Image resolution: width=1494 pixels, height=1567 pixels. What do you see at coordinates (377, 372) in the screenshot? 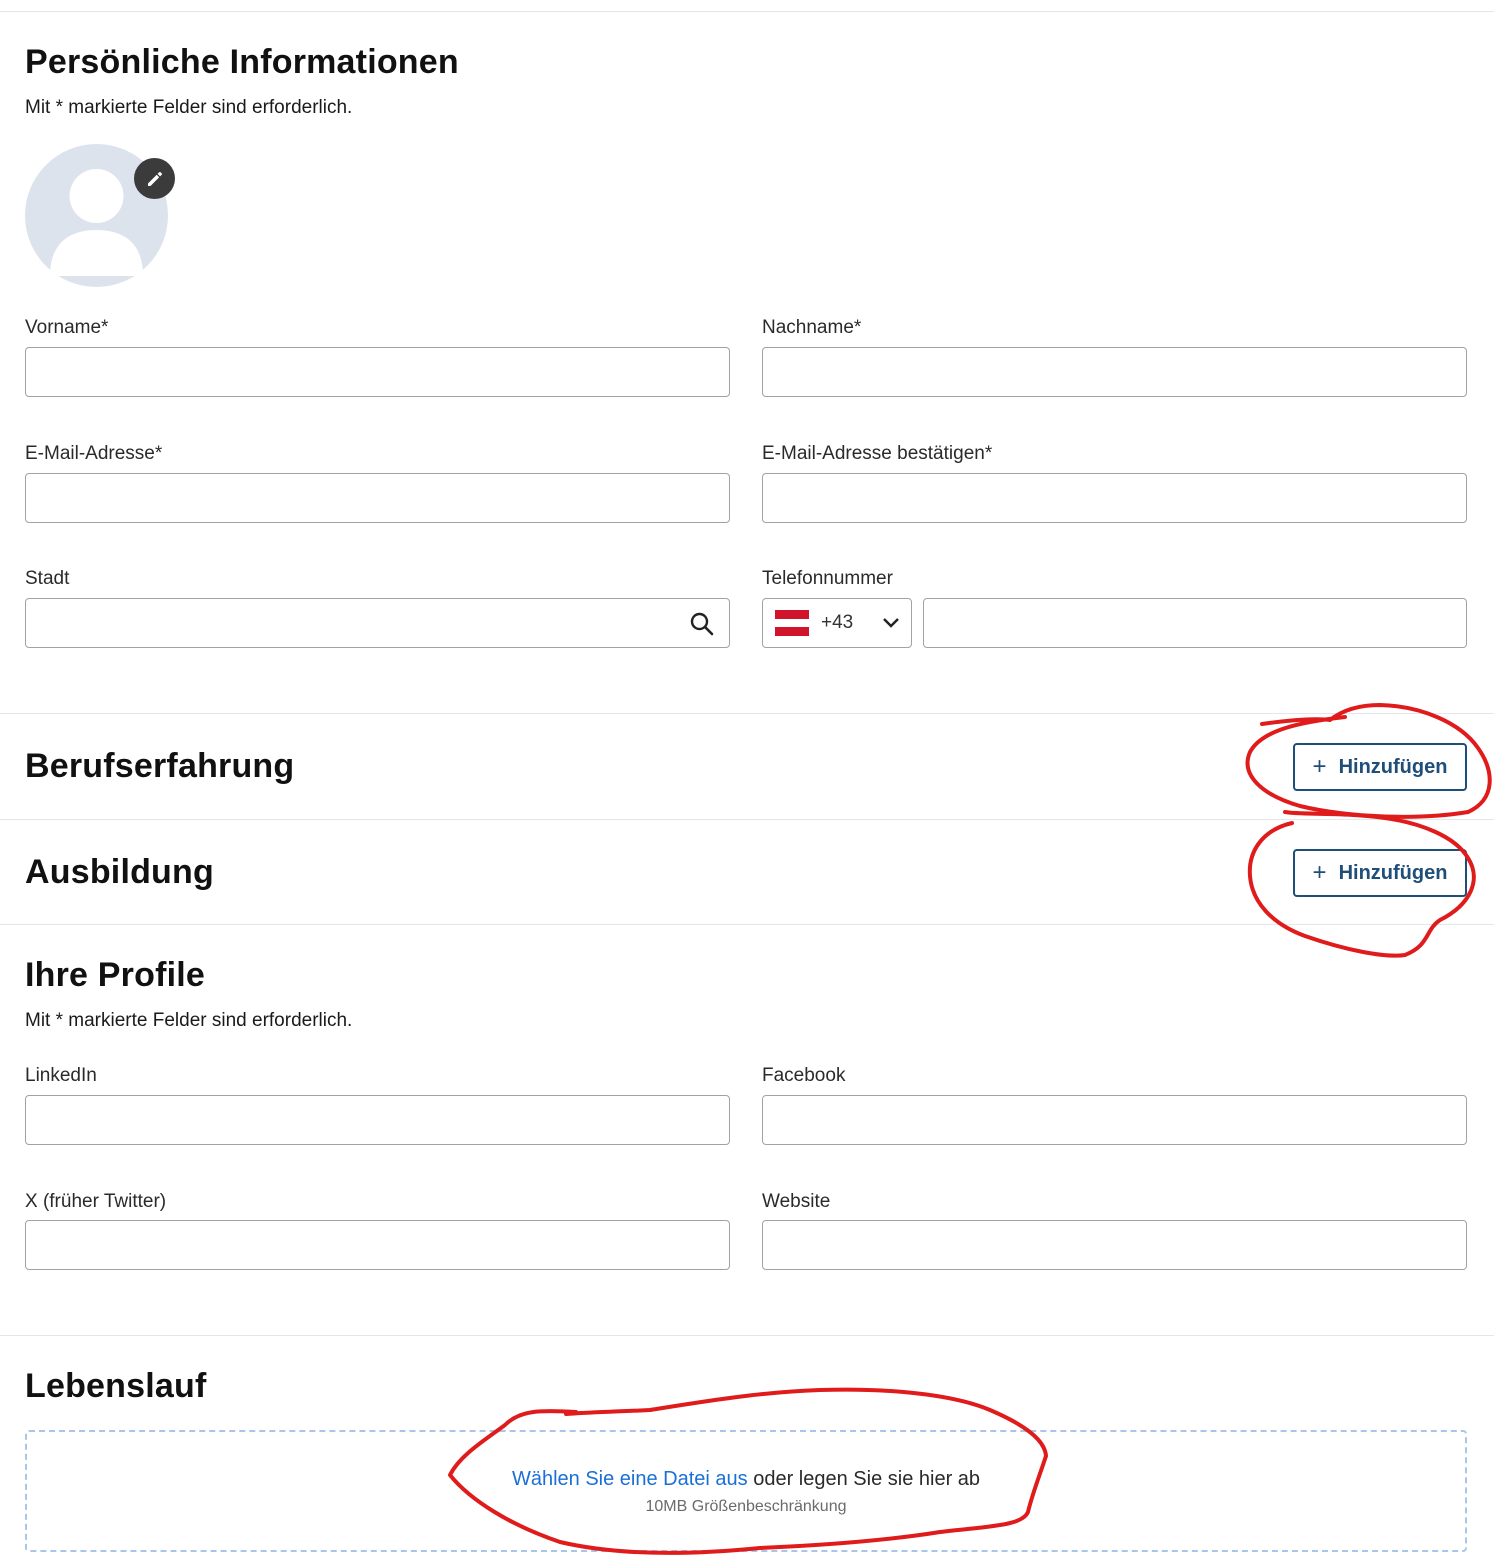
I see `first-name-input` at bounding box center [377, 372].